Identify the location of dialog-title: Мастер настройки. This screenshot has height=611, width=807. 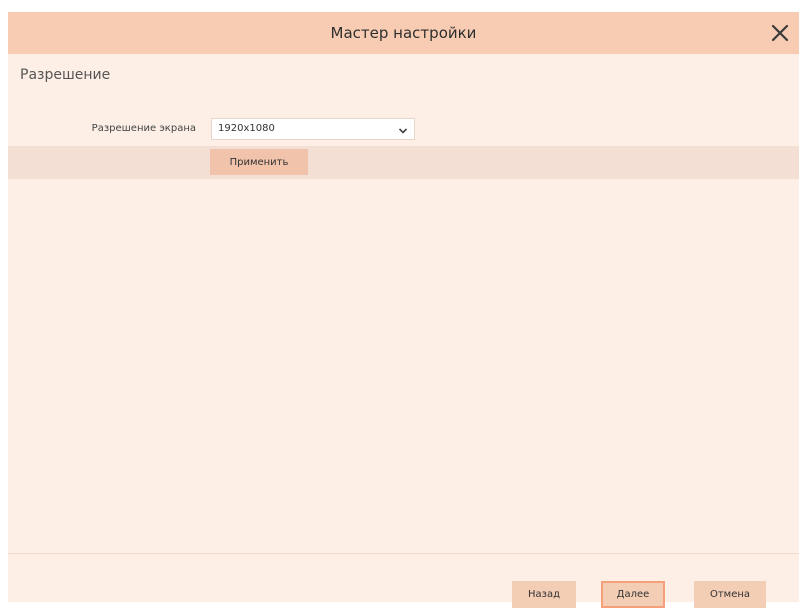
(403, 33).